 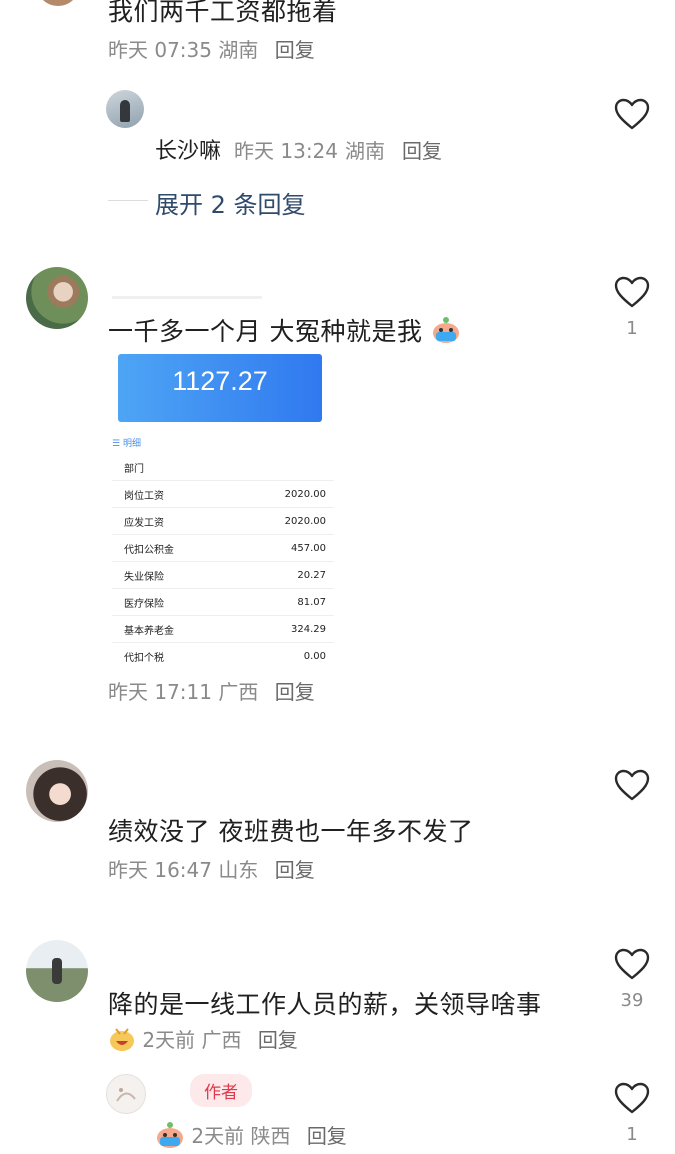 What do you see at coordinates (270, 1136) in the screenshot?
I see `reply-location: 陕西` at bounding box center [270, 1136].